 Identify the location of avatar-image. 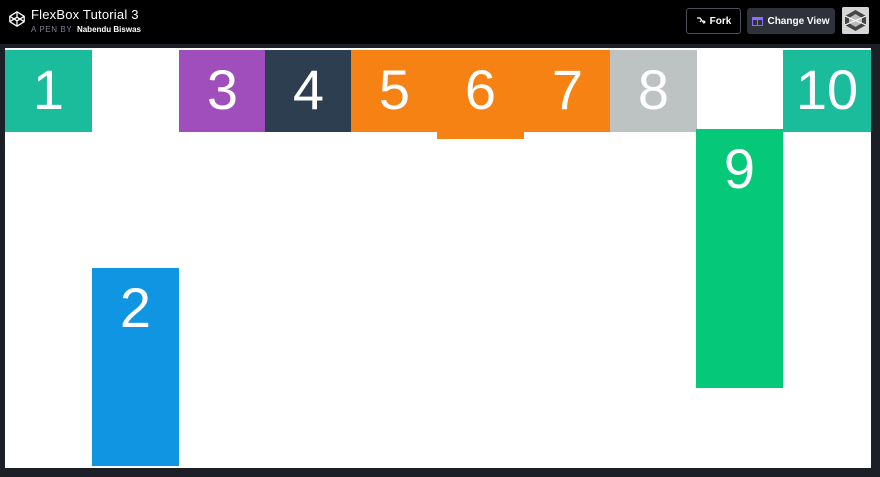
(855, 20).